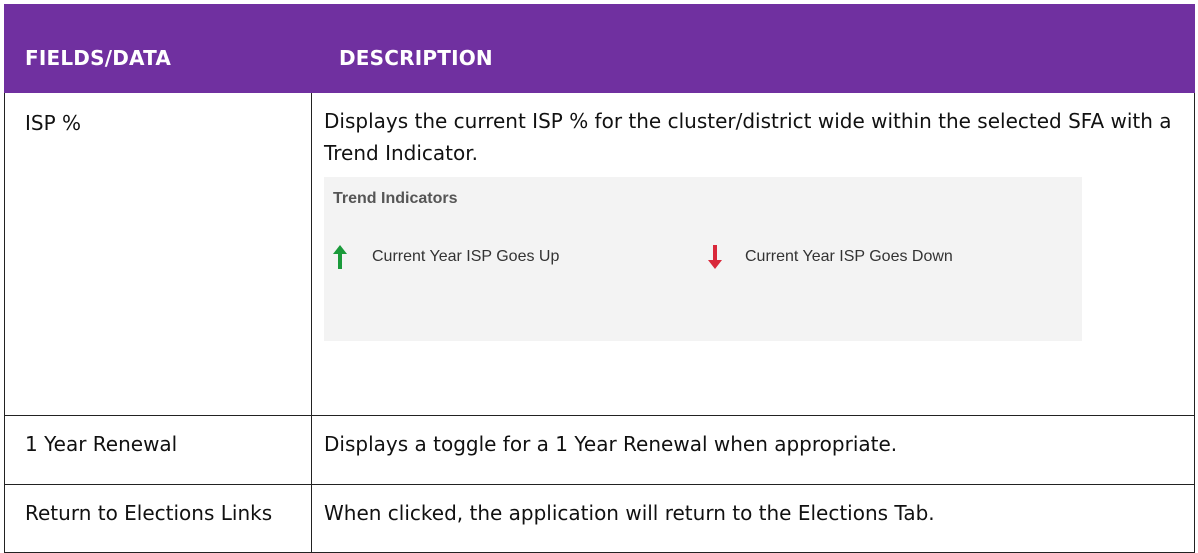  Describe the element at coordinates (753, 48) in the screenshot. I see `header-description: DESCRIPTION` at that location.